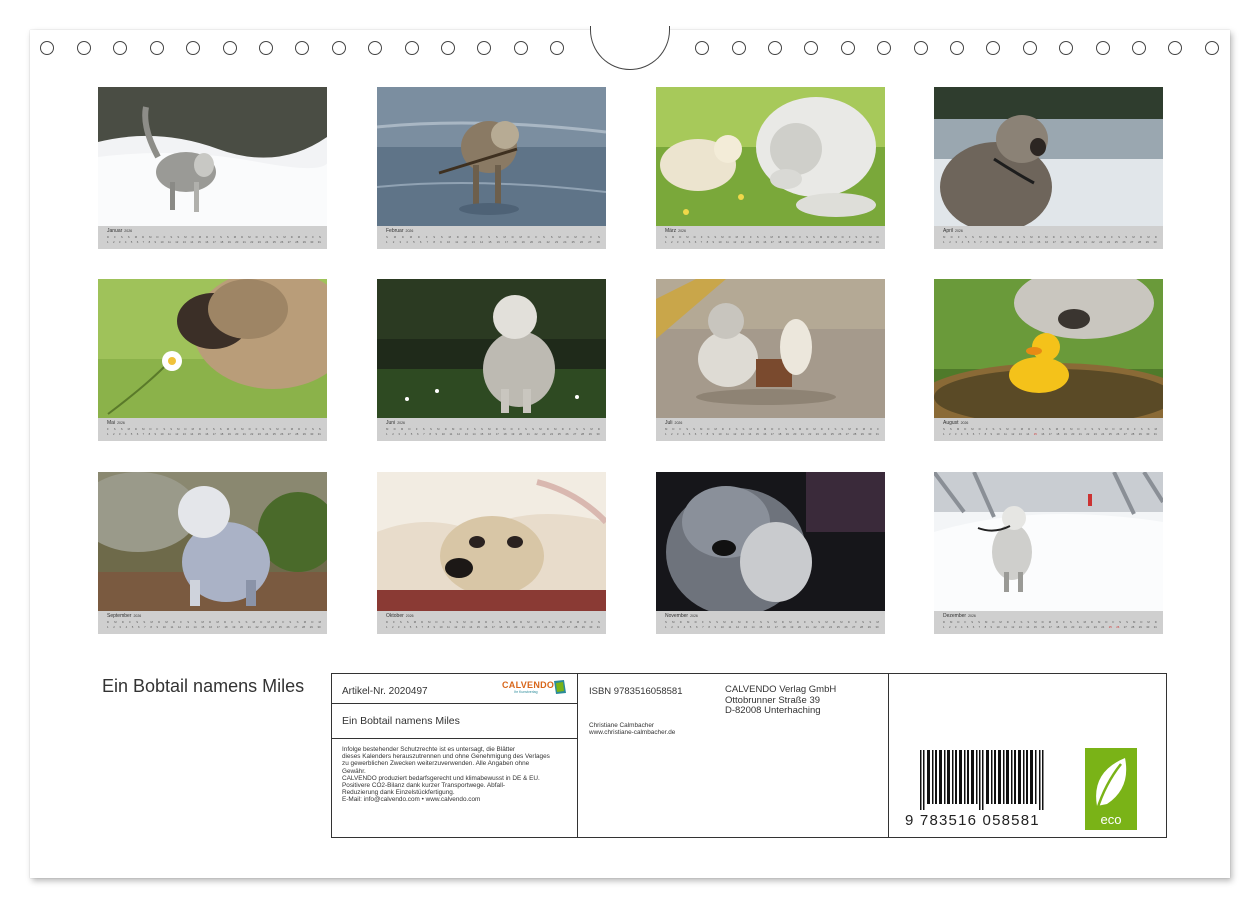  I want to click on month-label: Dezember 2026, so click(959, 616).